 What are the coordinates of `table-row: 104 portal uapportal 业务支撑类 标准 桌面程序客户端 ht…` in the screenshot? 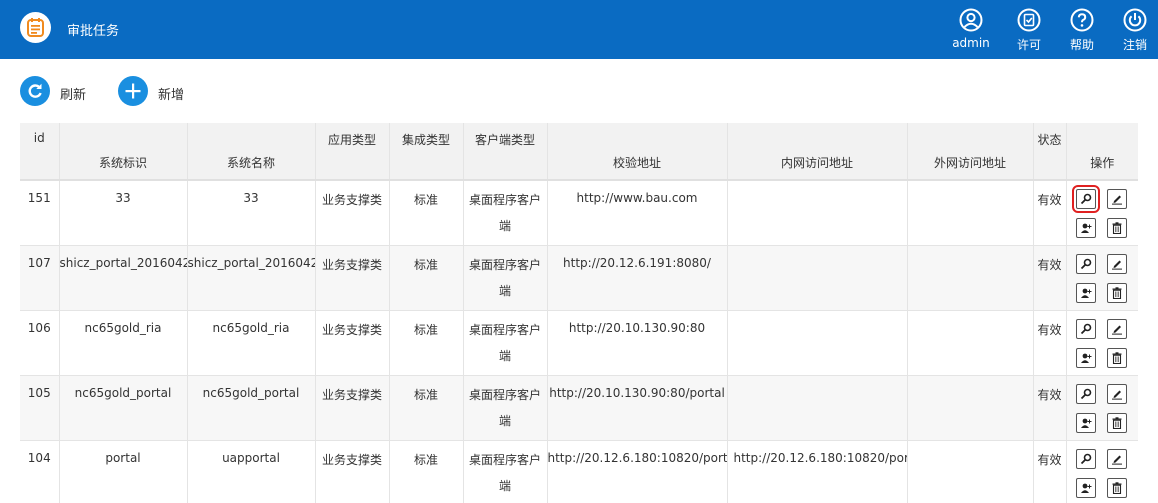 It's located at (579, 471).